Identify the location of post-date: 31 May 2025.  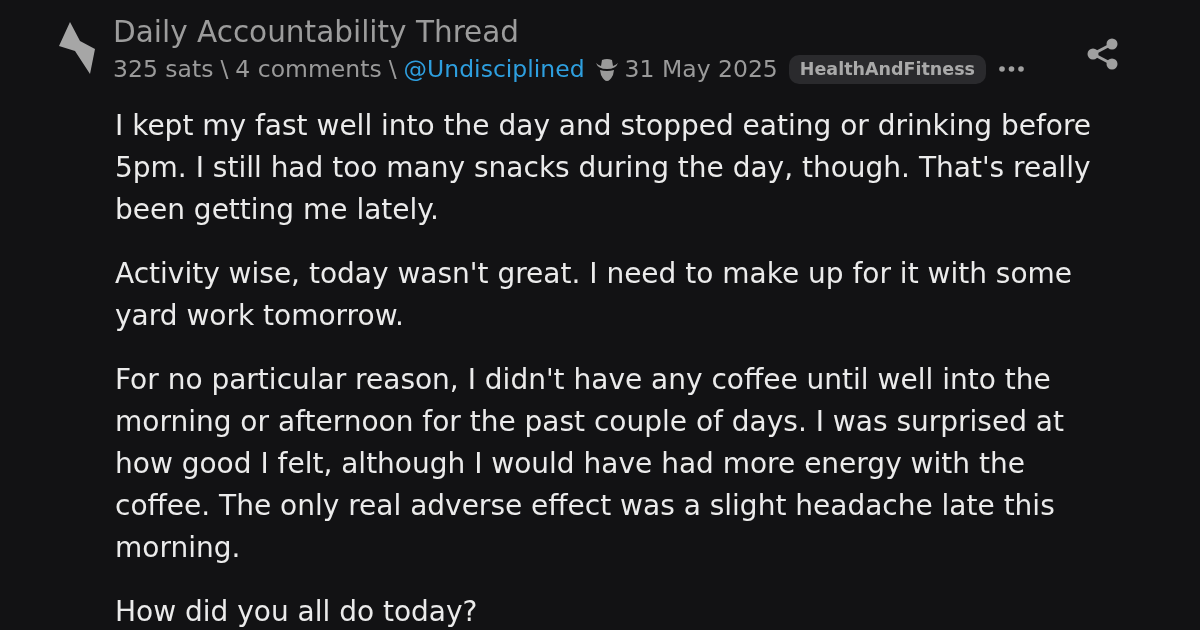
(701, 69).